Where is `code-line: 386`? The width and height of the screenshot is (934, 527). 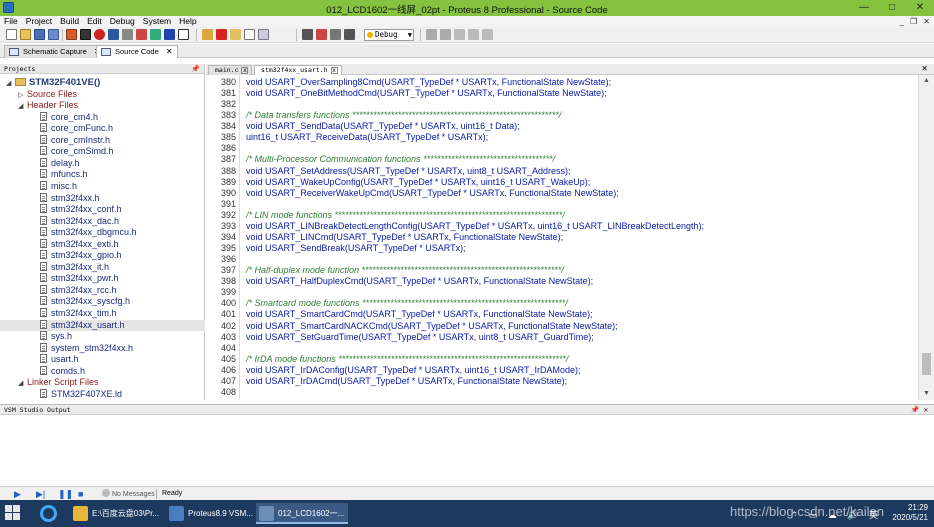 code-line: 386 is located at coordinates (562, 148).